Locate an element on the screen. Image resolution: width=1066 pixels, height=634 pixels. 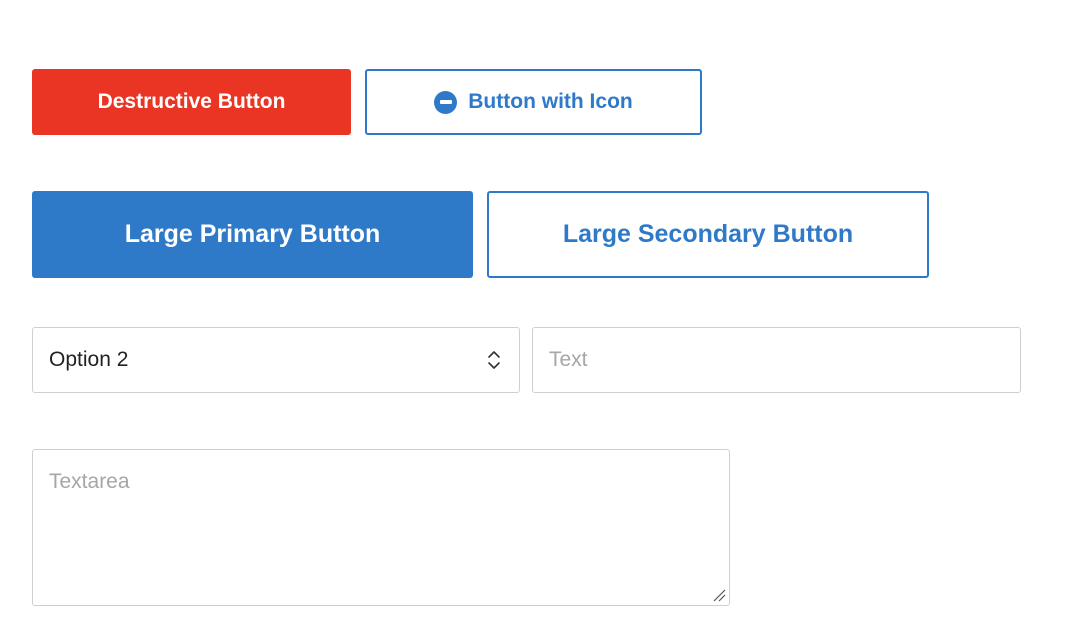
button-with-icon: Button with Icon is located at coordinates (533, 102).